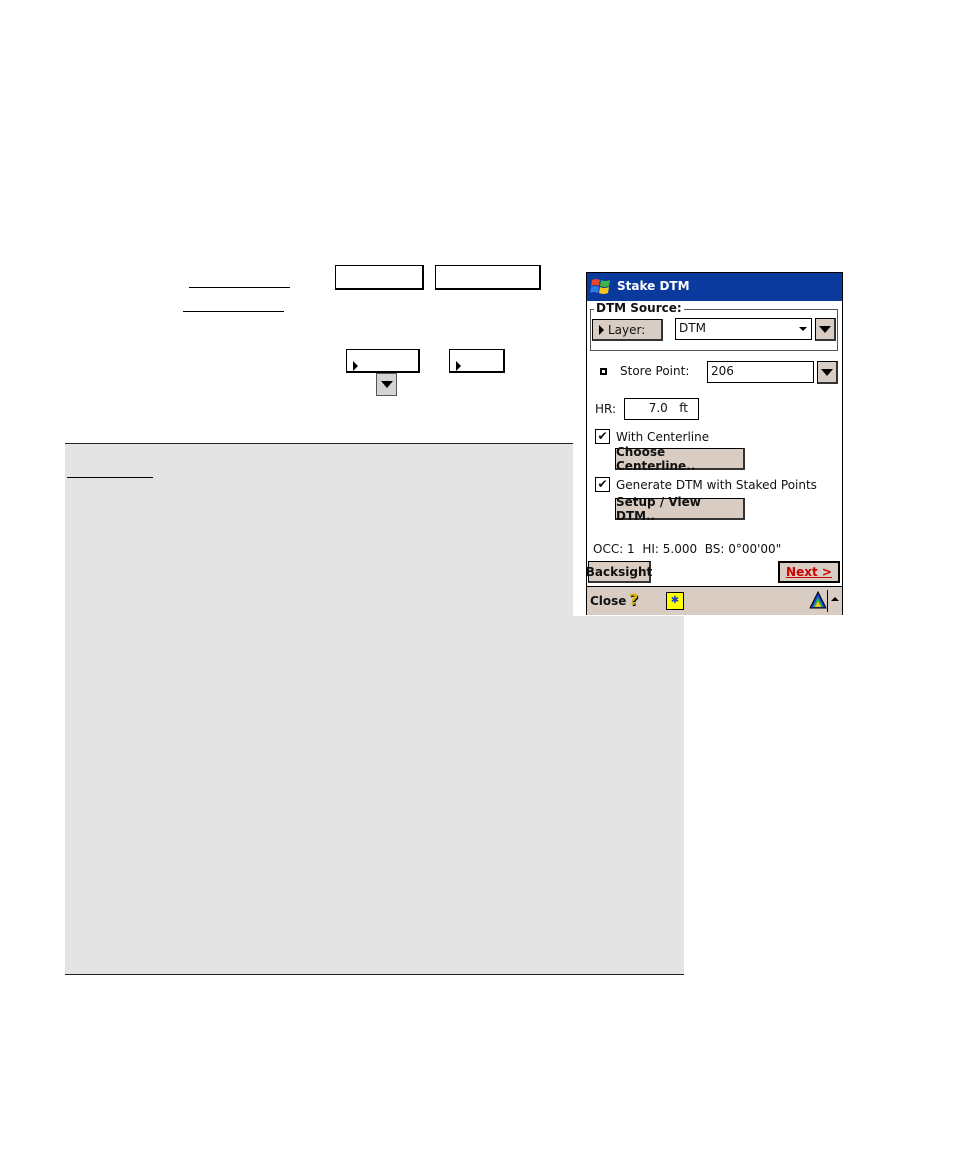  I want to click on with-centerline-checkbox: ✔, so click(602, 436).